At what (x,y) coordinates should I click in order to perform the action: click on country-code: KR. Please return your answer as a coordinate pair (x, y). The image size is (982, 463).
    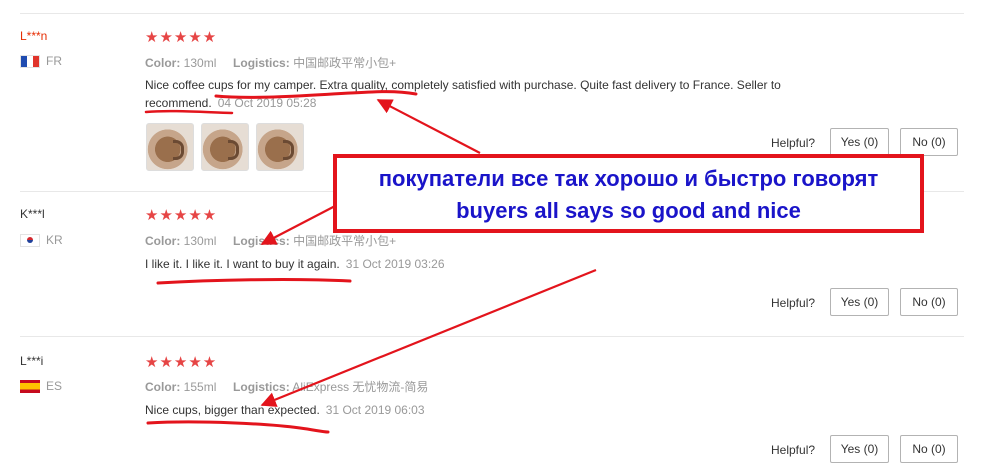
    Looking at the image, I should click on (54, 240).